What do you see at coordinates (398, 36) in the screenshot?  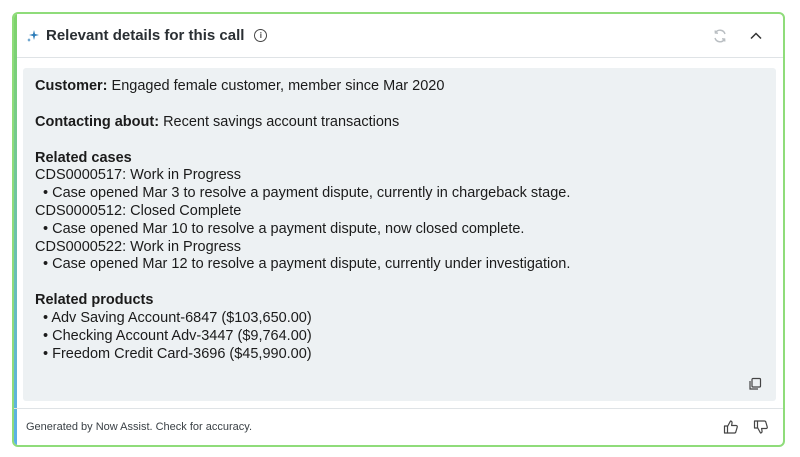 I see `card-header: Relevant details for this call i` at bounding box center [398, 36].